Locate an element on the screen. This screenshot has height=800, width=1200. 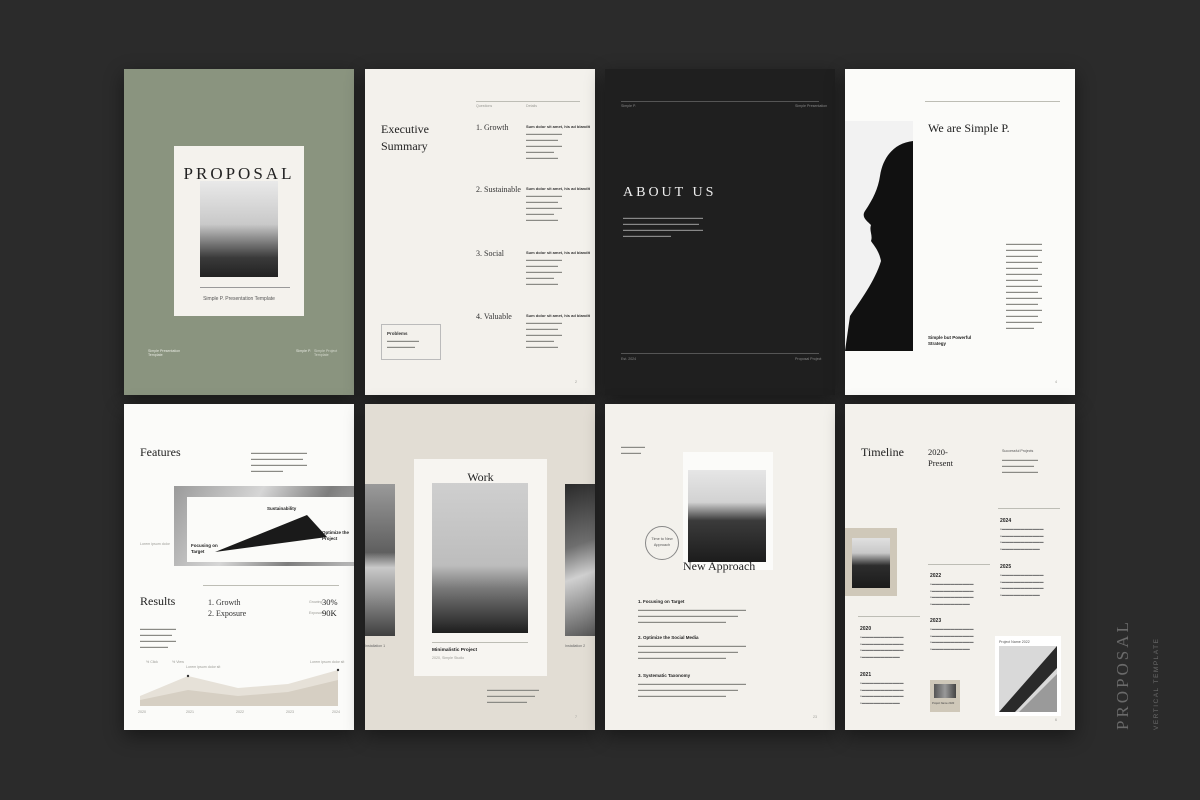
timeline-year-2023: 2023 is located at coordinates (936, 621).